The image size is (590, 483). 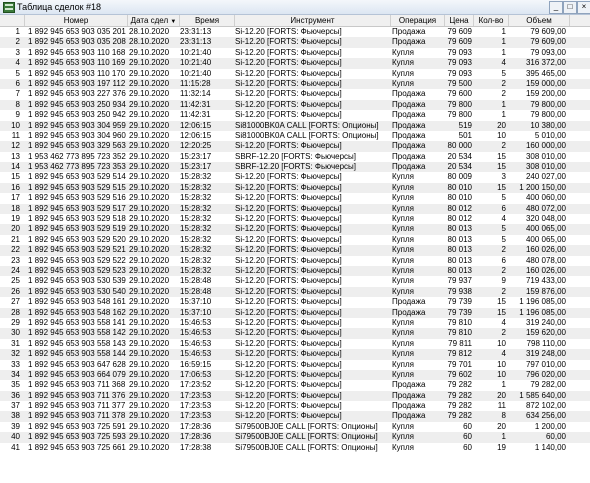 I want to click on column-header-quantity: Кол-во, so click(x=491, y=20).